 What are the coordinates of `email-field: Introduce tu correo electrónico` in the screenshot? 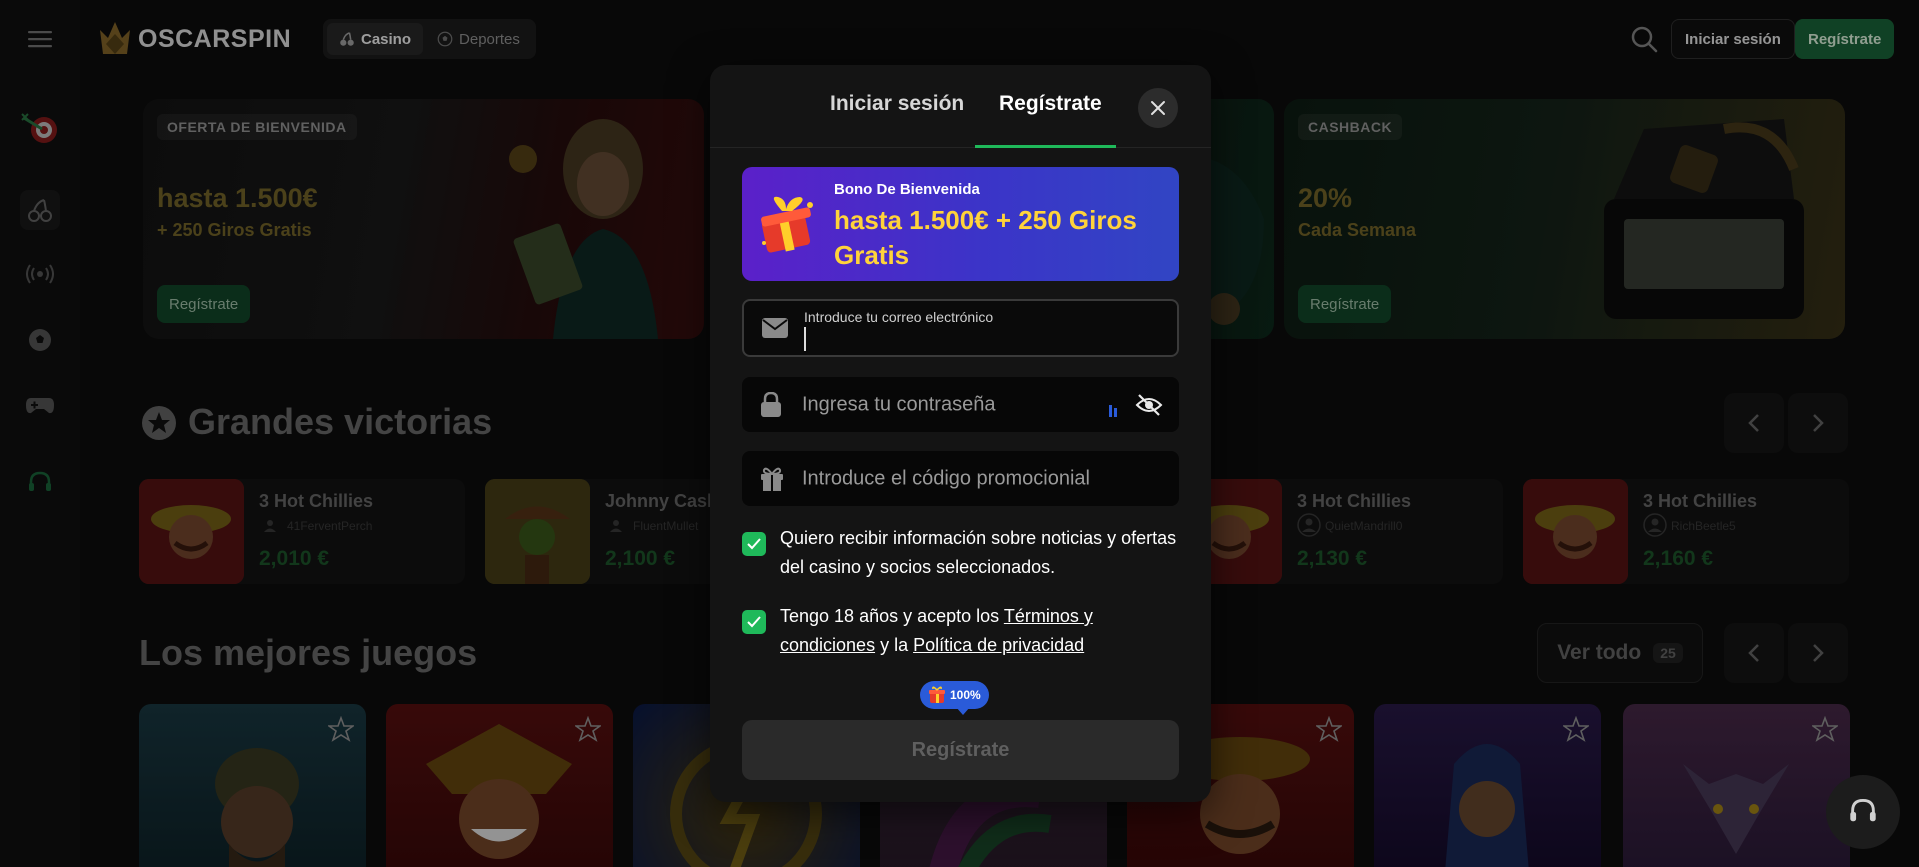 It's located at (960, 328).